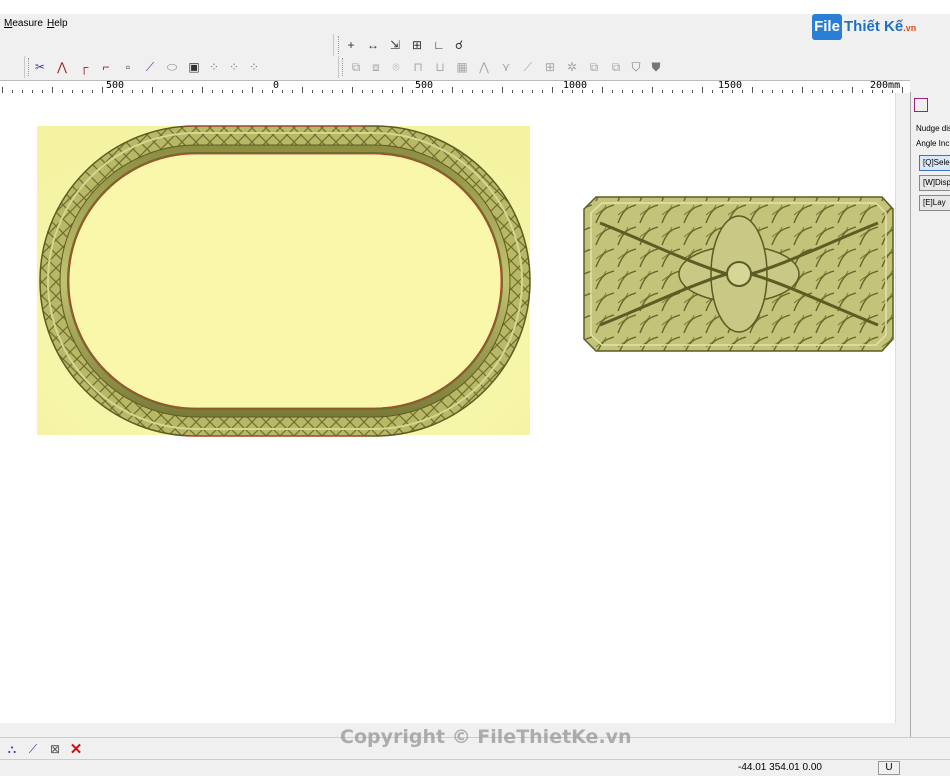  What do you see at coordinates (933, 143) in the screenshot?
I see `angle-increment-label: Angle Inc` at bounding box center [933, 143].